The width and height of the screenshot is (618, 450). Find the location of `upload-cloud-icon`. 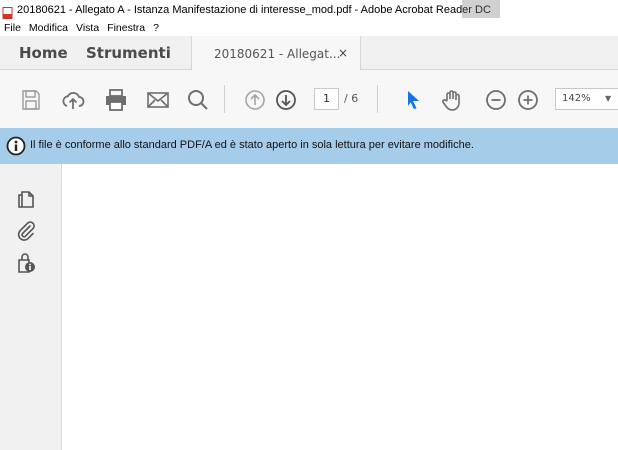

upload-cloud-icon is located at coordinates (73, 100).